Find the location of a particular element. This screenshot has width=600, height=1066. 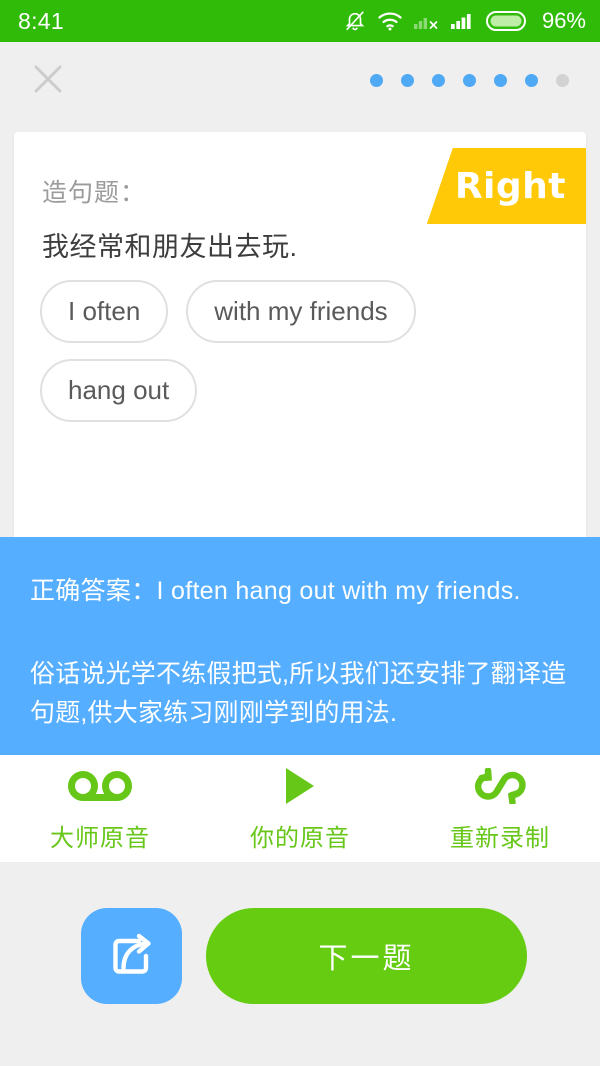

master-audio-button: 大师原音 is located at coordinates (100, 809).